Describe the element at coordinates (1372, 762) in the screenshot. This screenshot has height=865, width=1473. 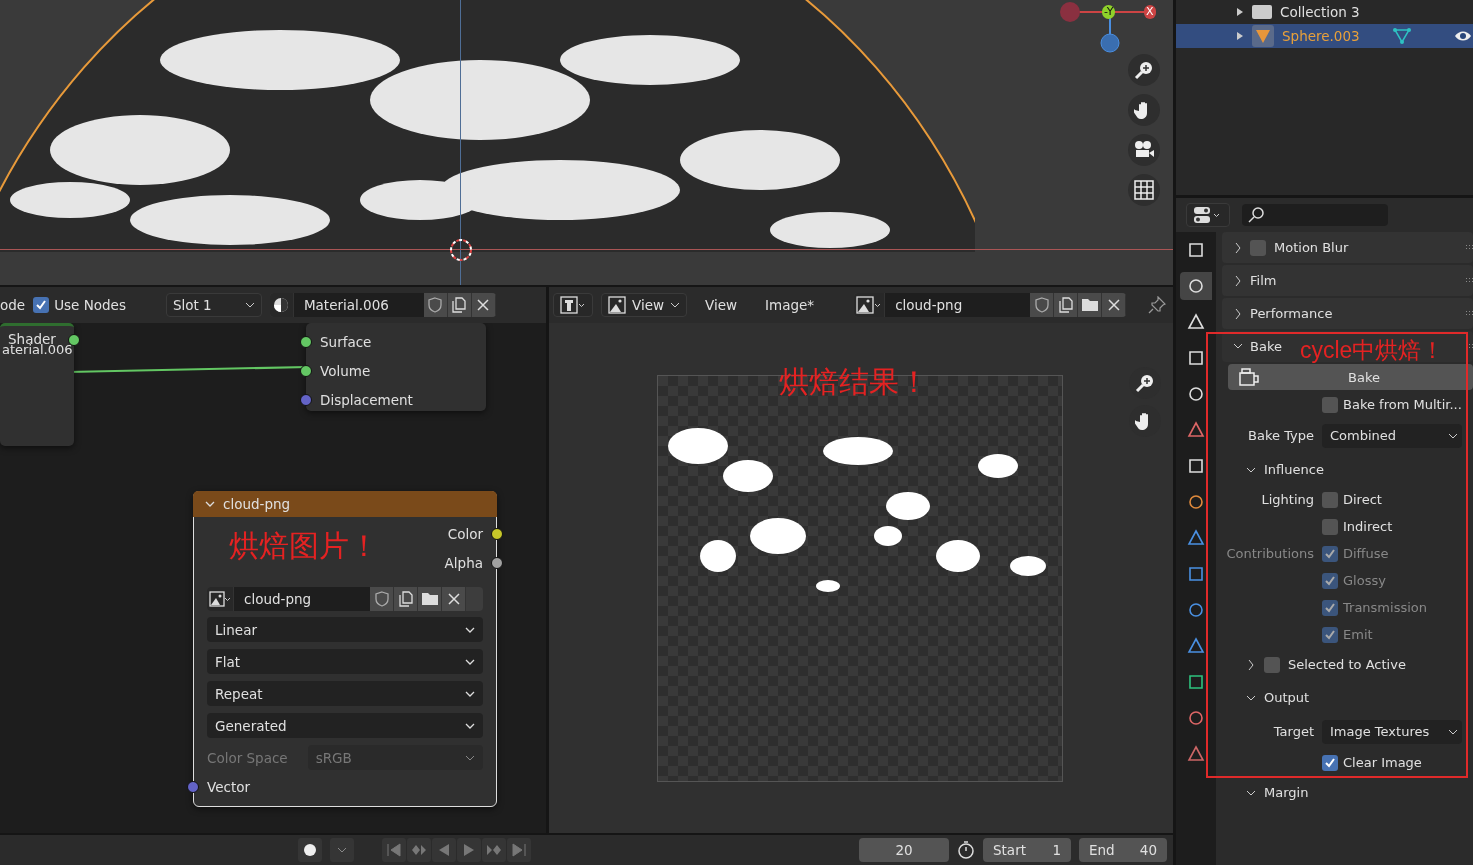
I see `checkbox: Clear Image` at that location.